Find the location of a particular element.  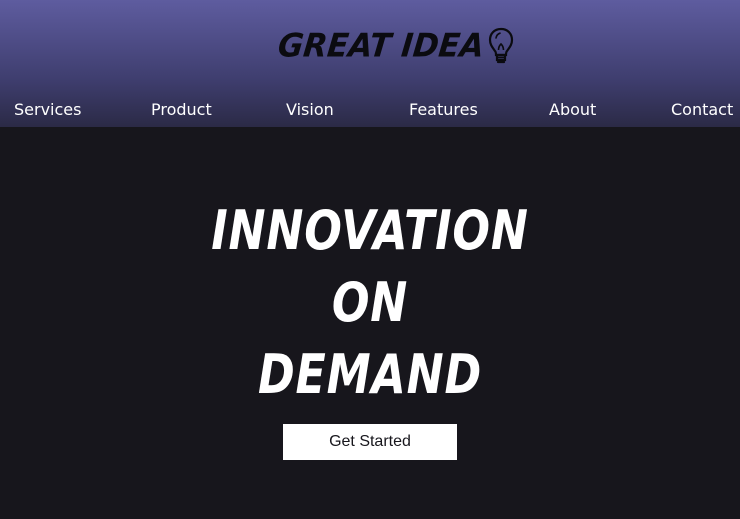

hero-headline-line-1: INNOVATION is located at coordinates (370, 230).